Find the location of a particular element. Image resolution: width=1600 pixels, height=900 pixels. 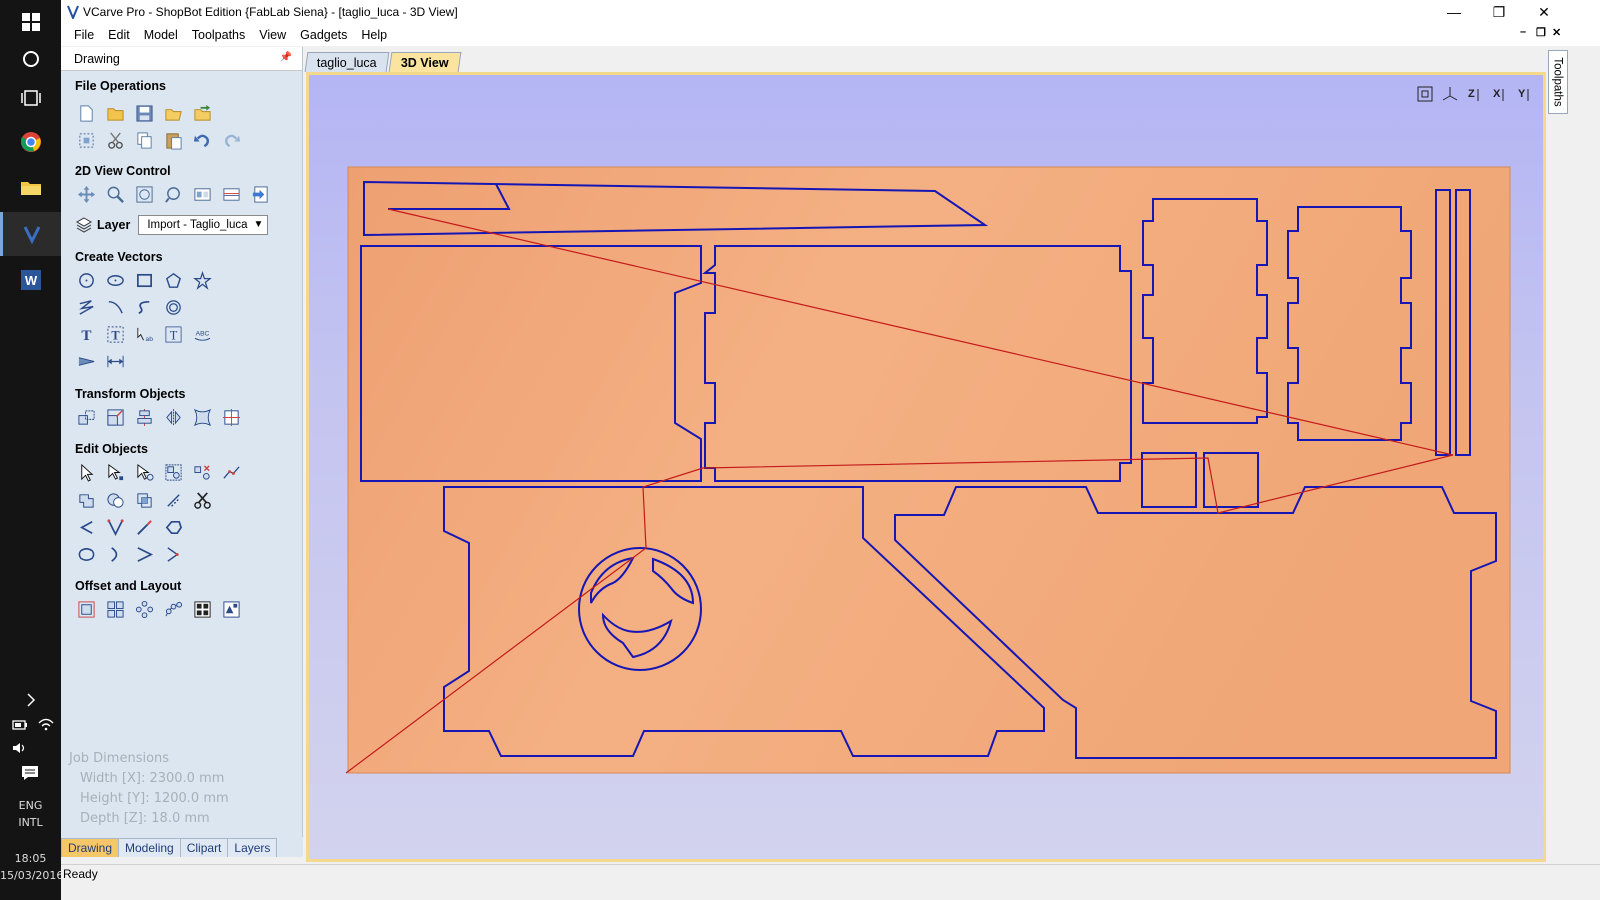

zoom-selected-icon is located at coordinates (173, 194).